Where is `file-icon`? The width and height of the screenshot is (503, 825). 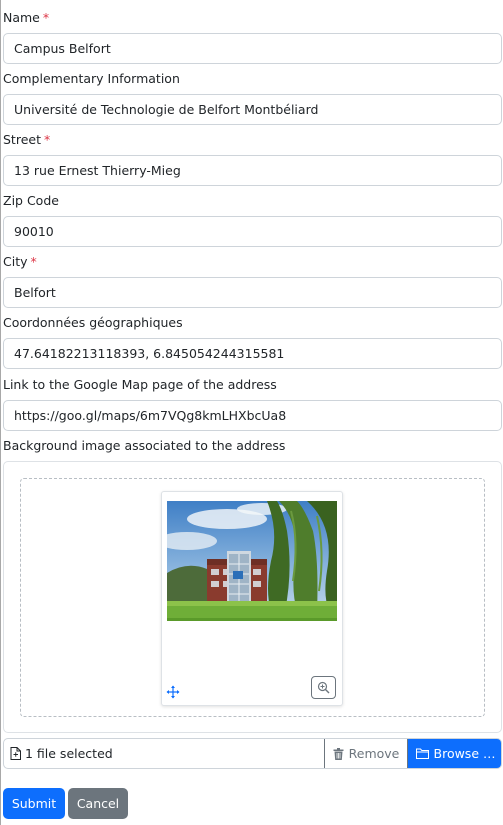 file-icon is located at coordinates (15, 753).